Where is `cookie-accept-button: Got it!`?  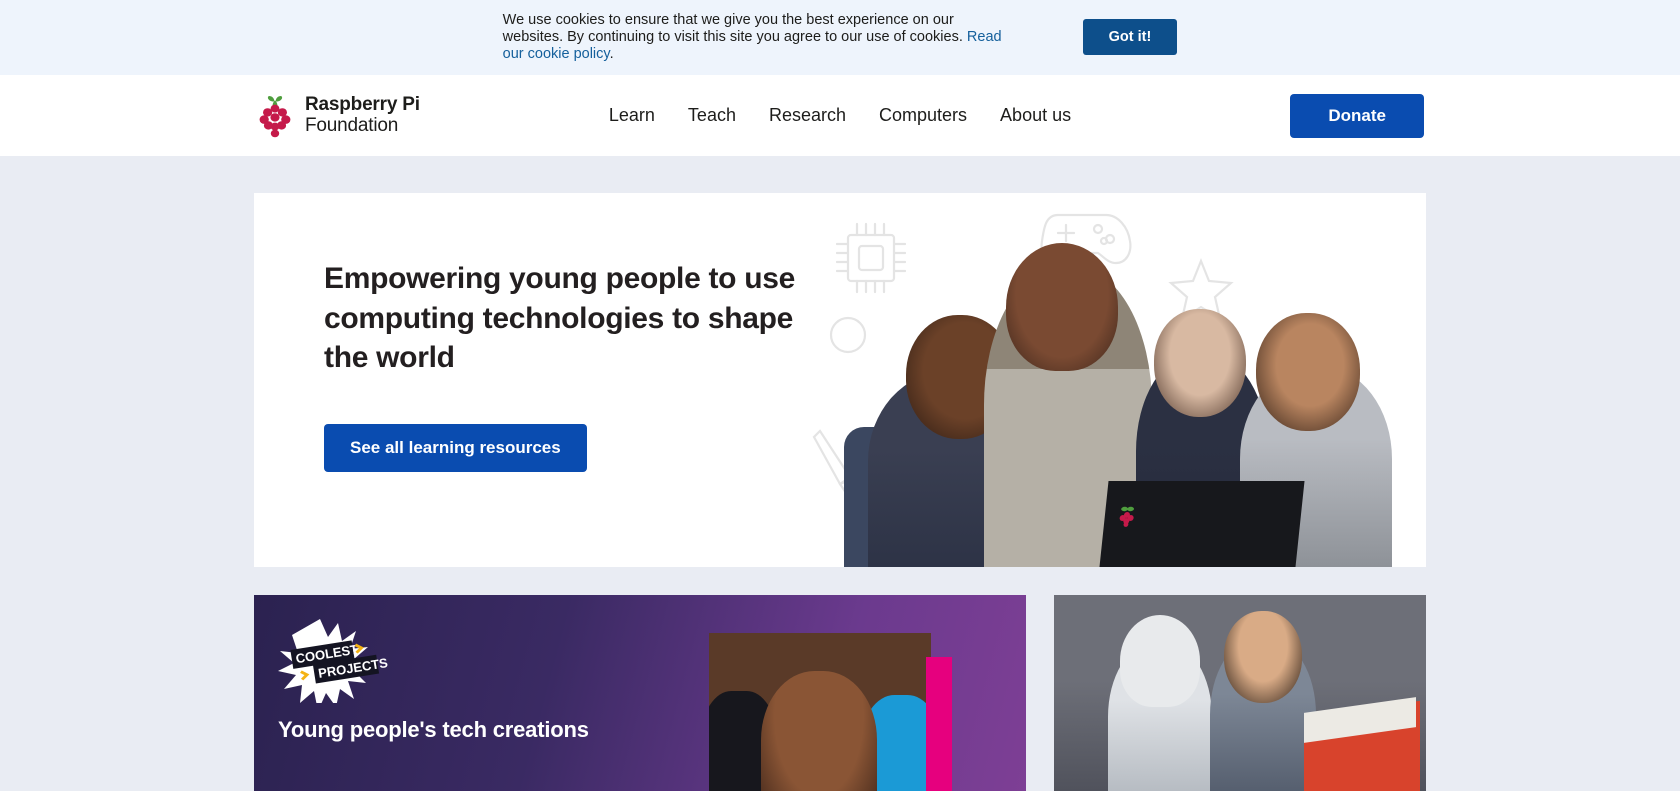
cookie-accept-button: Got it! is located at coordinates (1130, 37).